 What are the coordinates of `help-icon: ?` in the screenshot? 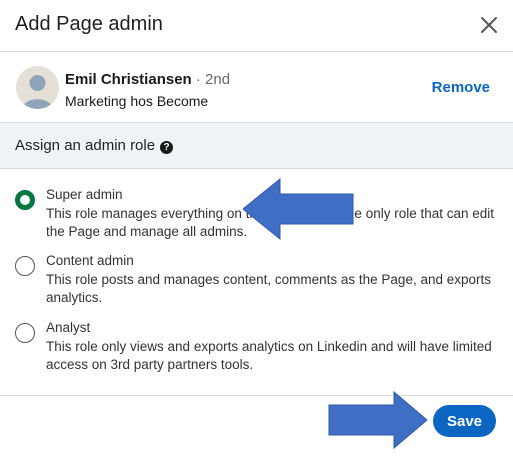 It's located at (167, 147).